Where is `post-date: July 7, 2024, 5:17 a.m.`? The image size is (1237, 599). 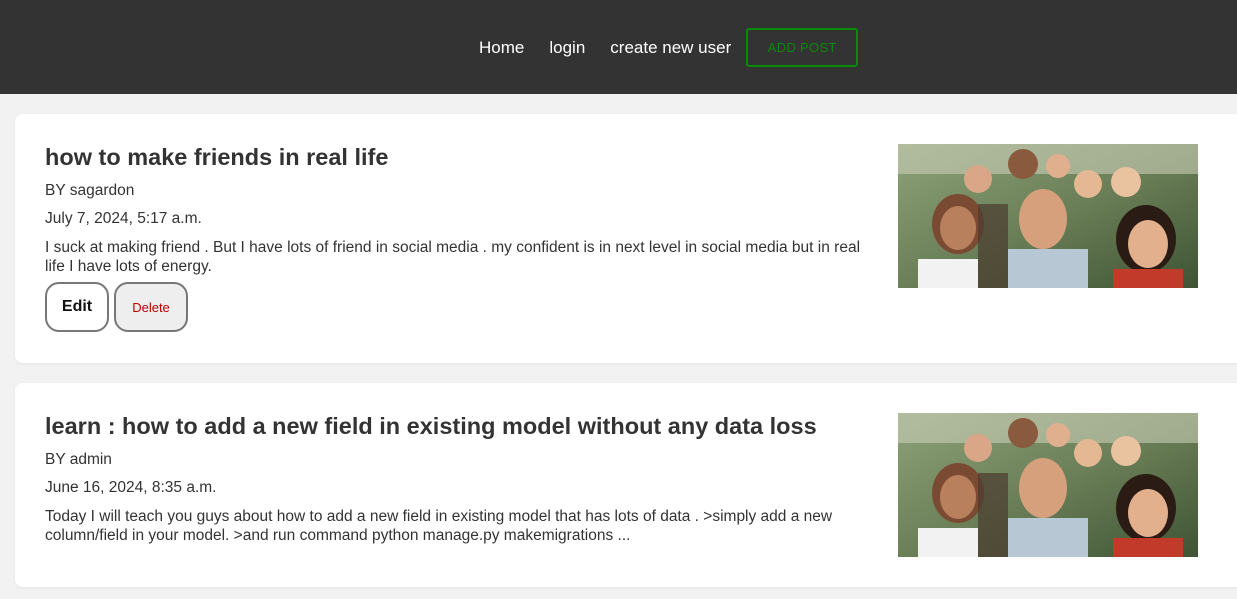
post-date: July 7, 2024, 5:17 a.m. is located at coordinates (123, 218).